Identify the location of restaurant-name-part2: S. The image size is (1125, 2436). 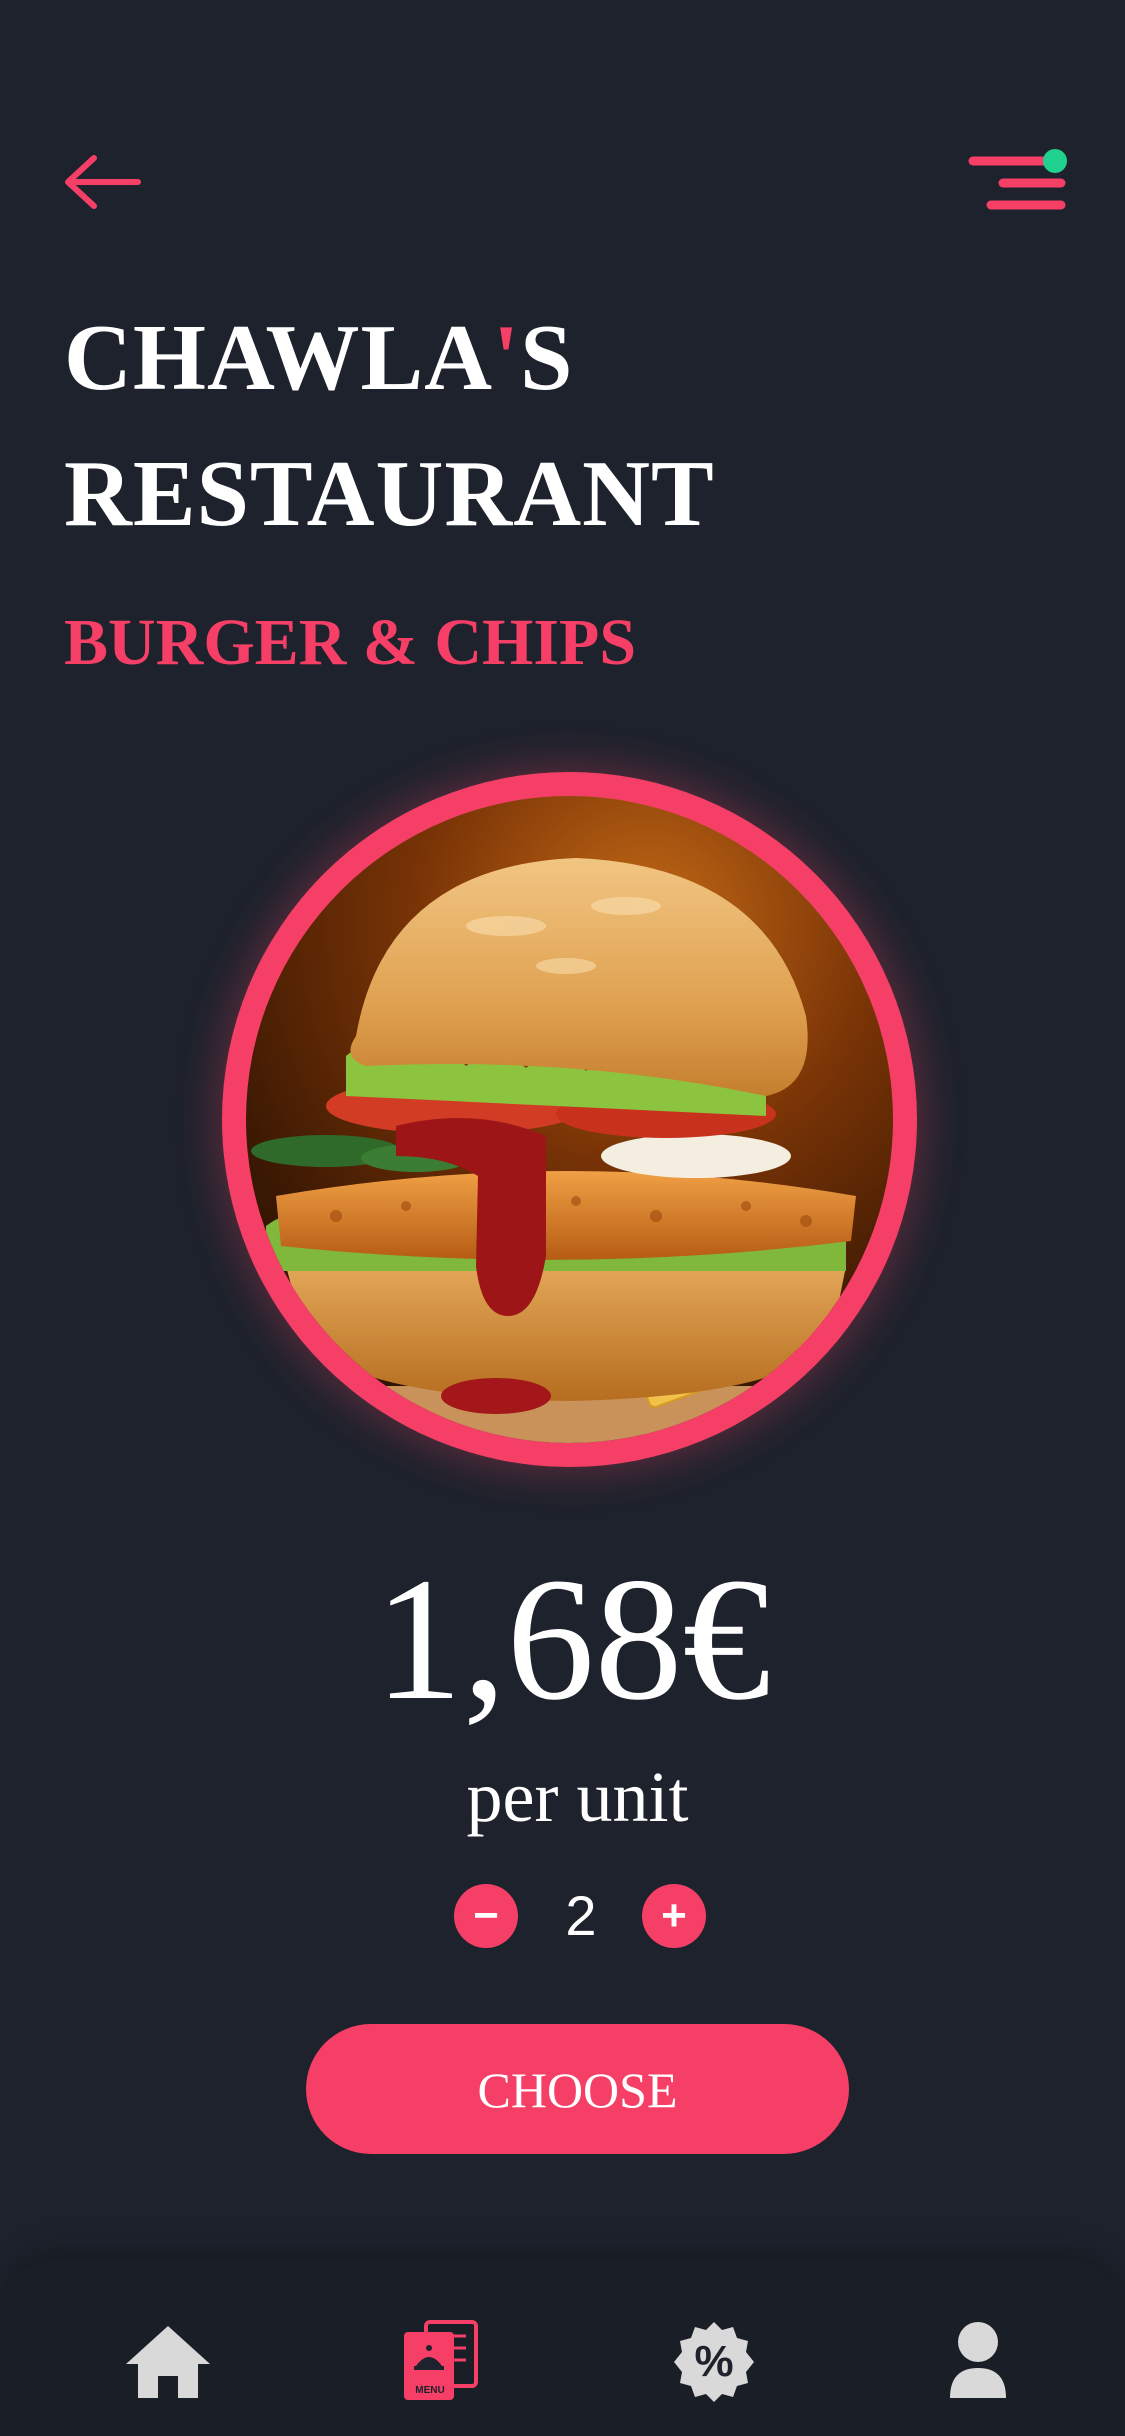
(547, 358).